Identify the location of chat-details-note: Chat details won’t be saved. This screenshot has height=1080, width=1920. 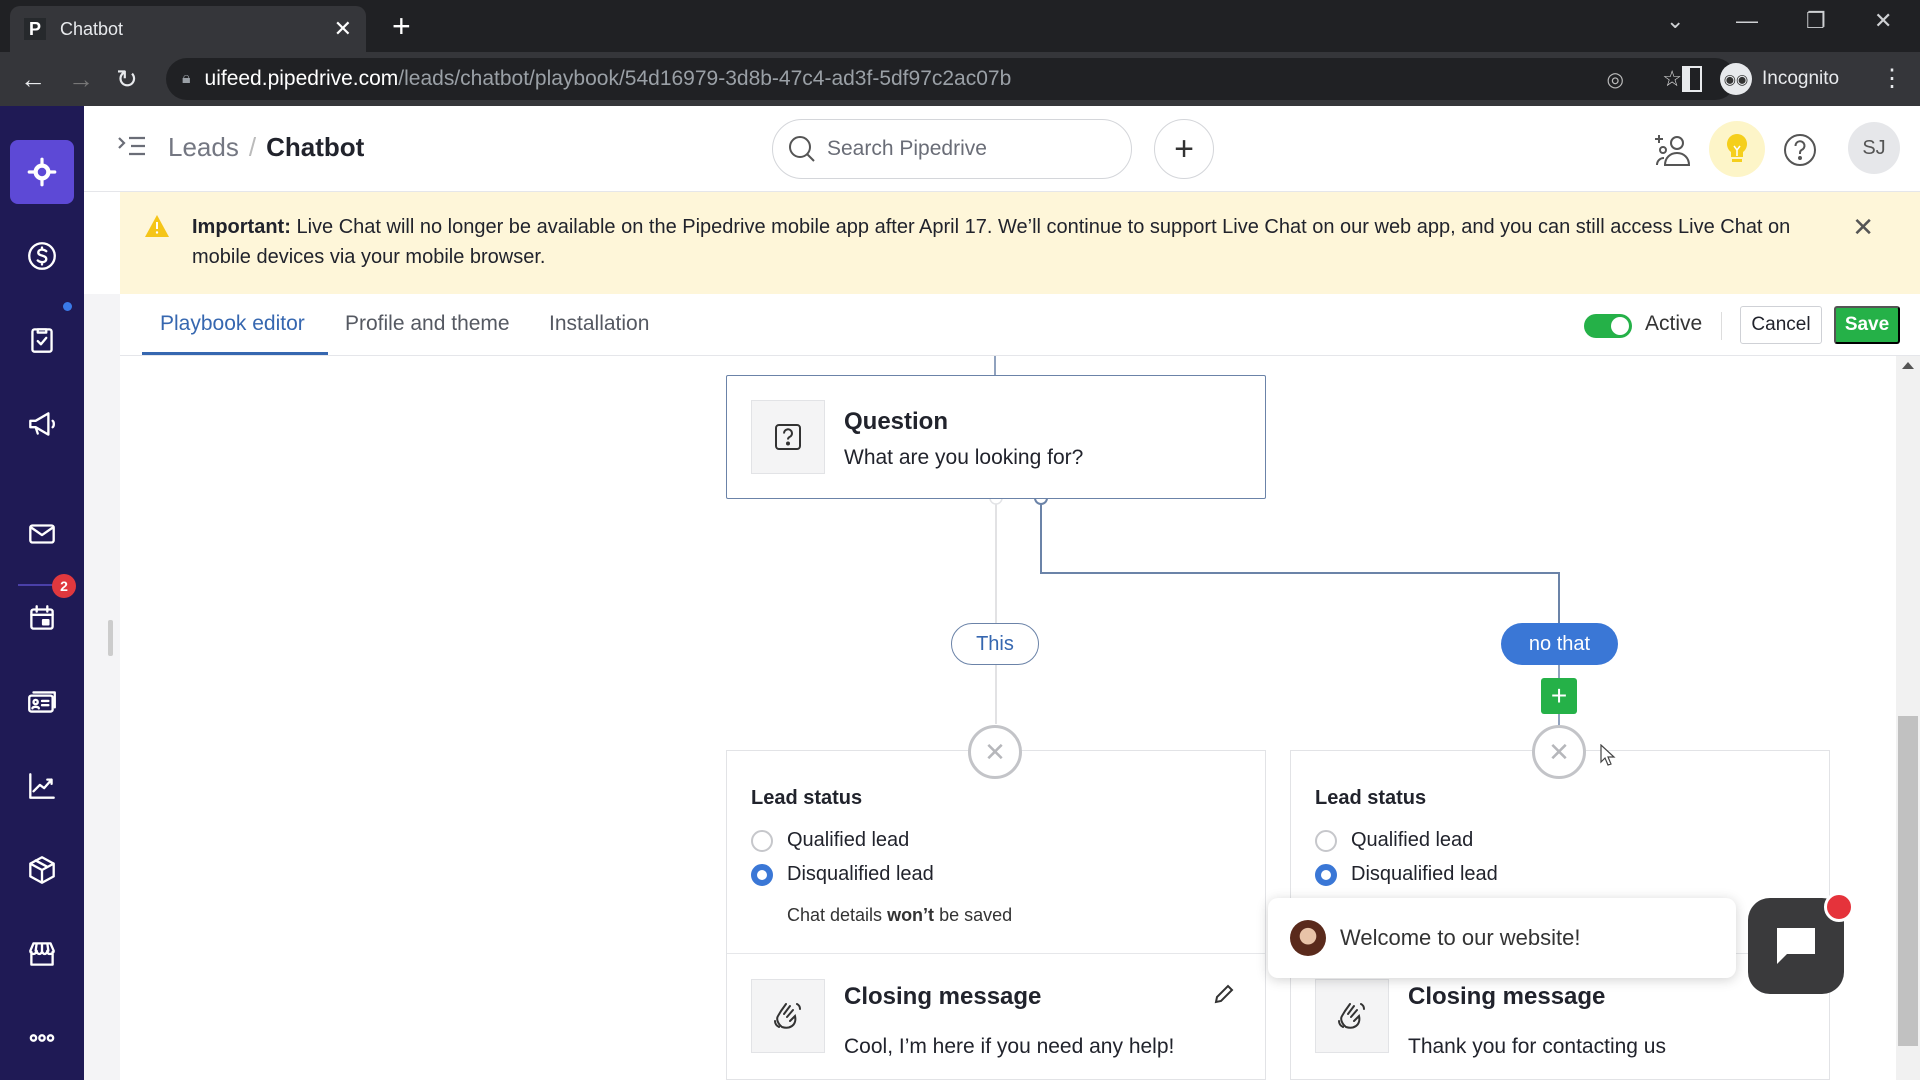
(900, 915).